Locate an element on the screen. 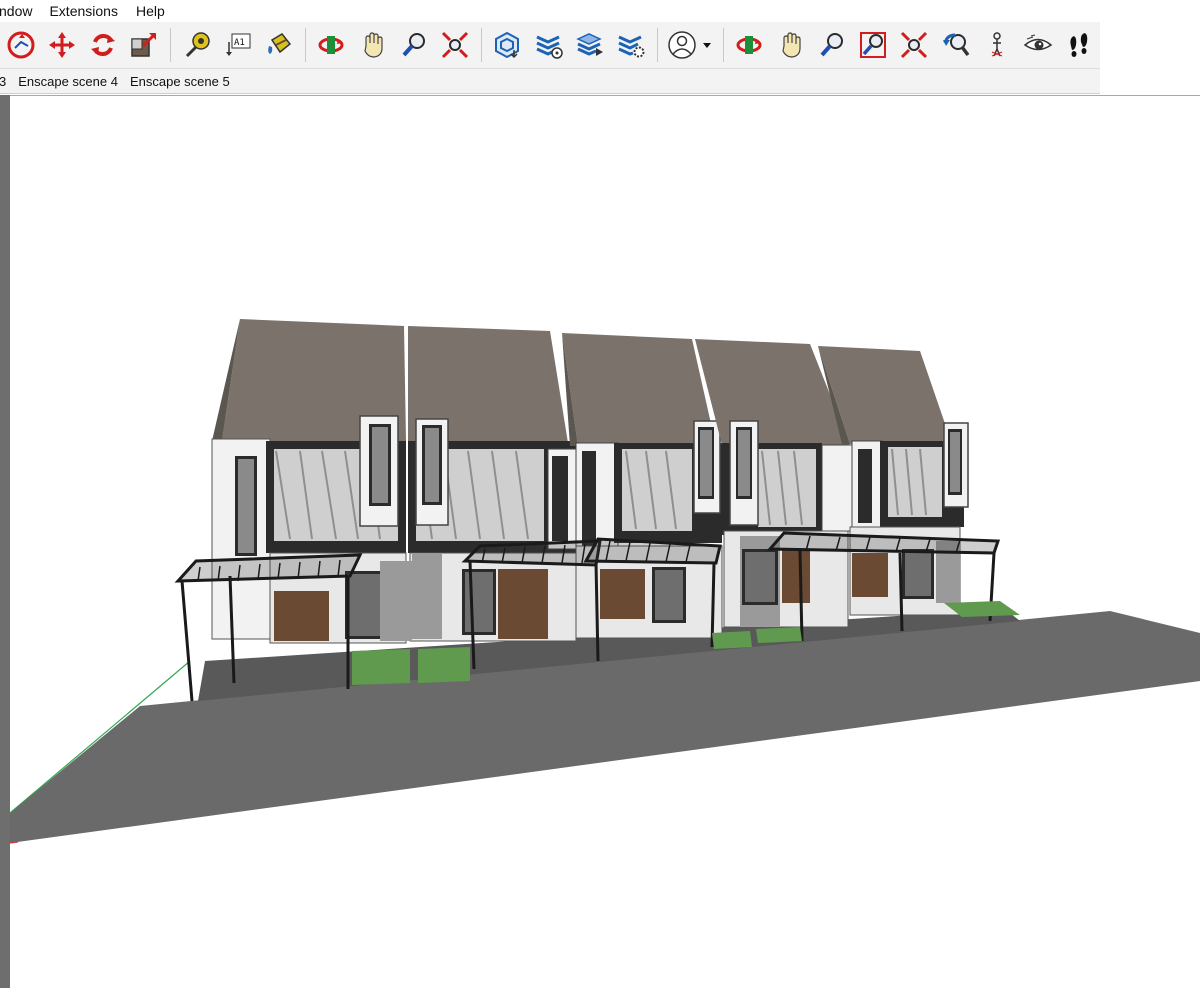 Image resolution: width=1200 pixels, height=989 pixels. menu-extensions: Extensions is located at coordinates (92, 11).